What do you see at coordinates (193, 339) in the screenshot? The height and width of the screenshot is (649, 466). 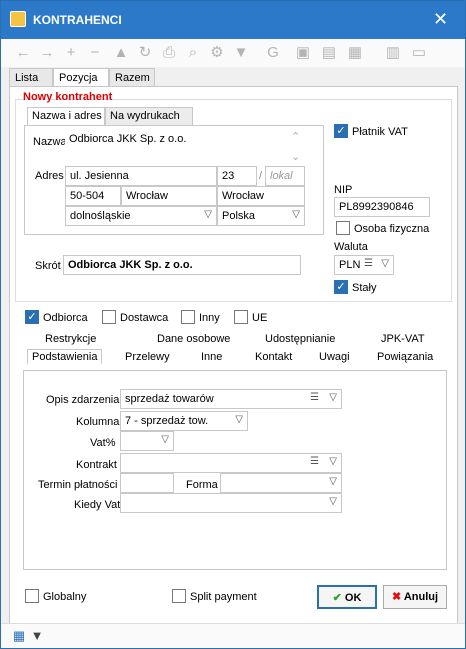 I see `tab-dane-osobowe: Dane osobowe` at bounding box center [193, 339].